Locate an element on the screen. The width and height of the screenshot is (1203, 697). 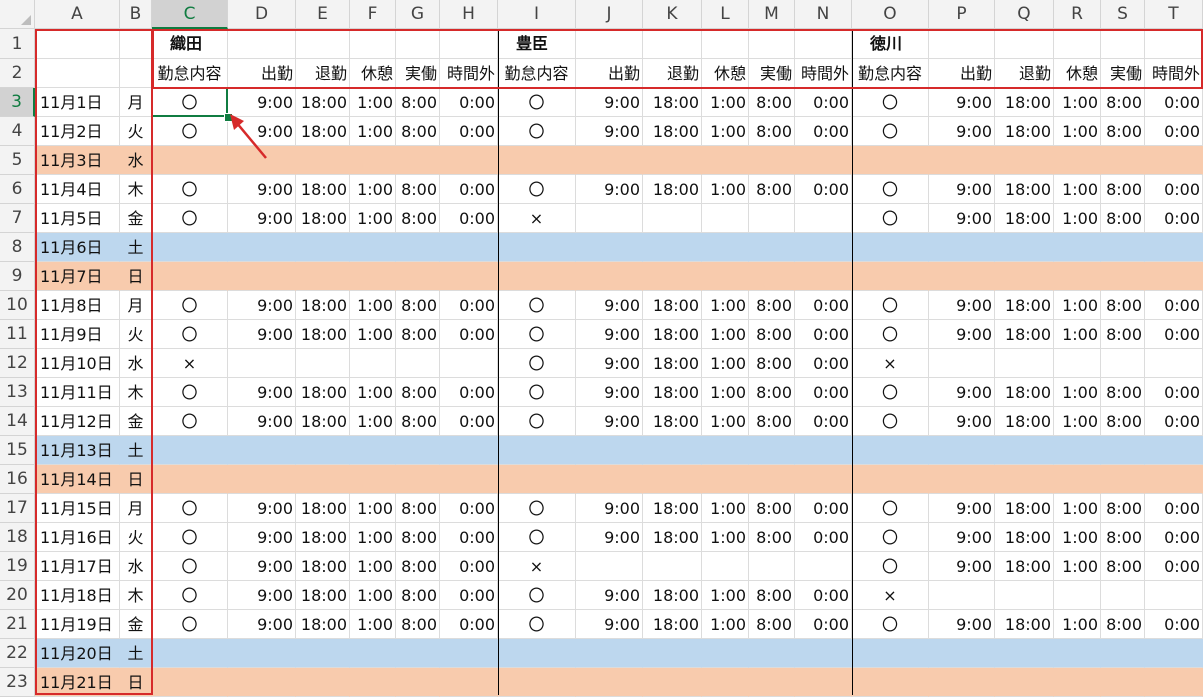
cell-i2: 勤怠内容 is located at coordinates (537, 73).